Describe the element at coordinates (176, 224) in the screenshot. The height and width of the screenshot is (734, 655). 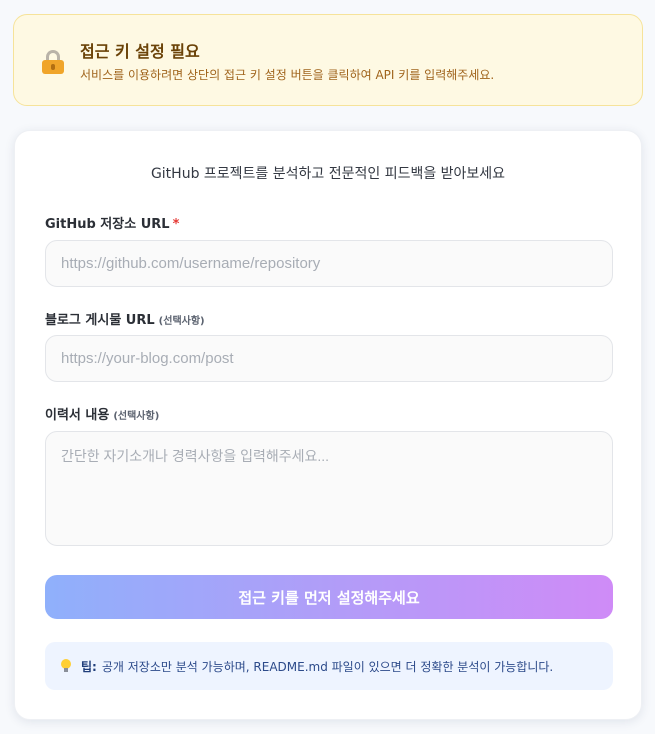
I see `required-mark: *` at that location.